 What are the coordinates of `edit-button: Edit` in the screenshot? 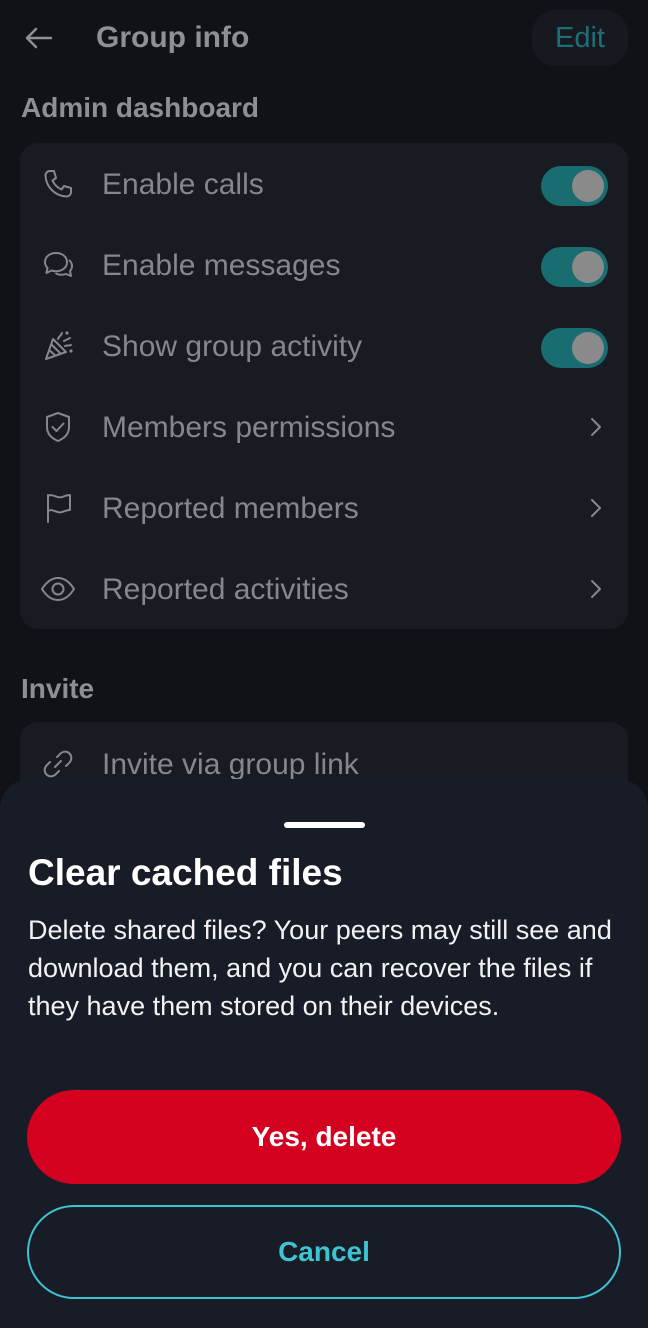 It's located at (580, 38).